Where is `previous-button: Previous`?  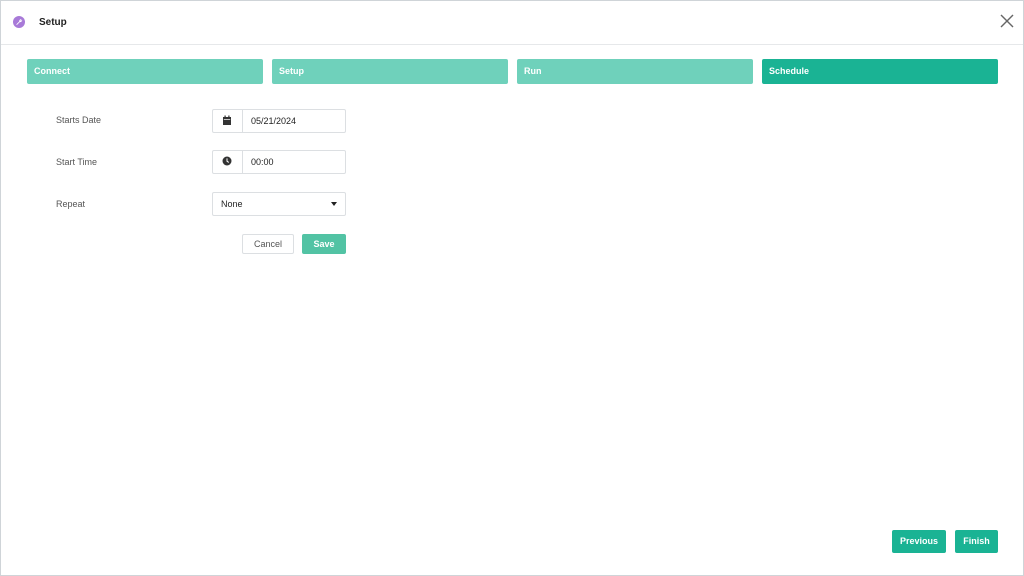
previous-button: Previous is located at coordinates (919, 541).